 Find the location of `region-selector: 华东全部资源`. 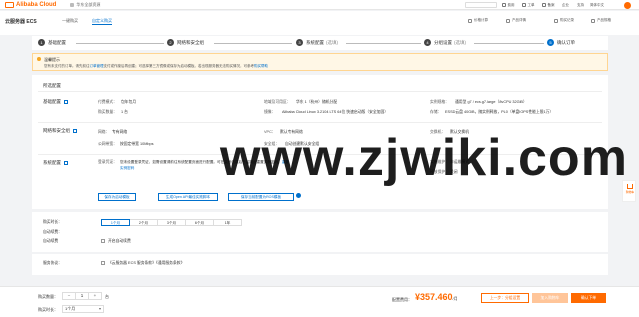

region-selector: 华东全部资源 is located at coordinates (85, 5).